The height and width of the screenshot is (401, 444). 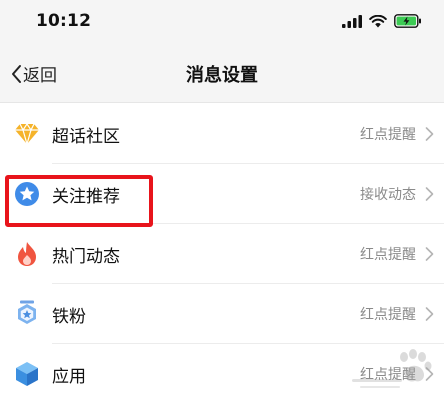 I want to click on cube-icon, so click(x=27, y=374).